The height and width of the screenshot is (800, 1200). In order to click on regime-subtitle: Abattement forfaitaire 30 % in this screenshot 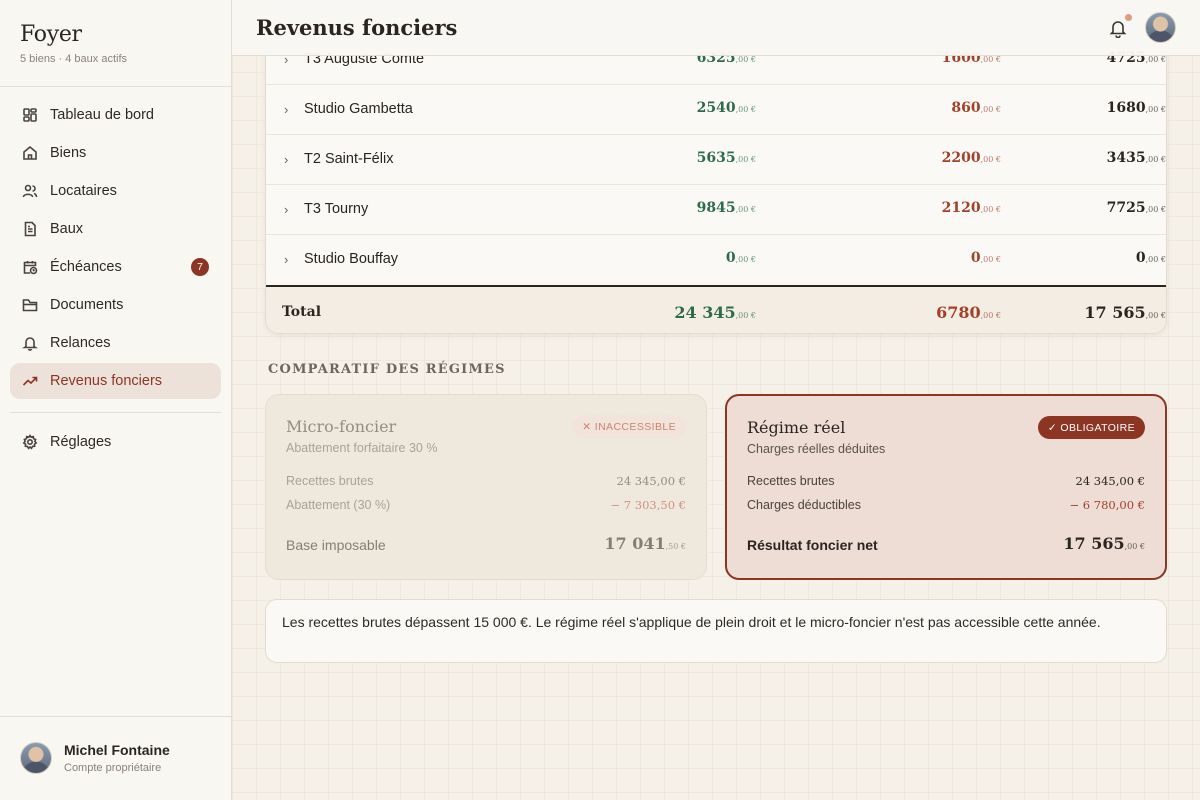, I will do `click(362, 448)`.